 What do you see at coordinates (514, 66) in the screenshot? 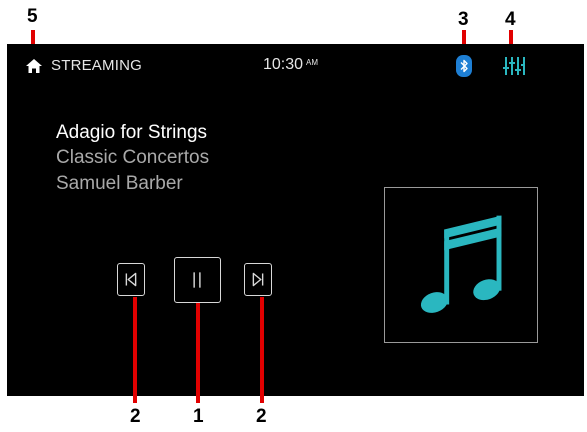
I see `equalizer-icon` at bounding box center [514, 66].